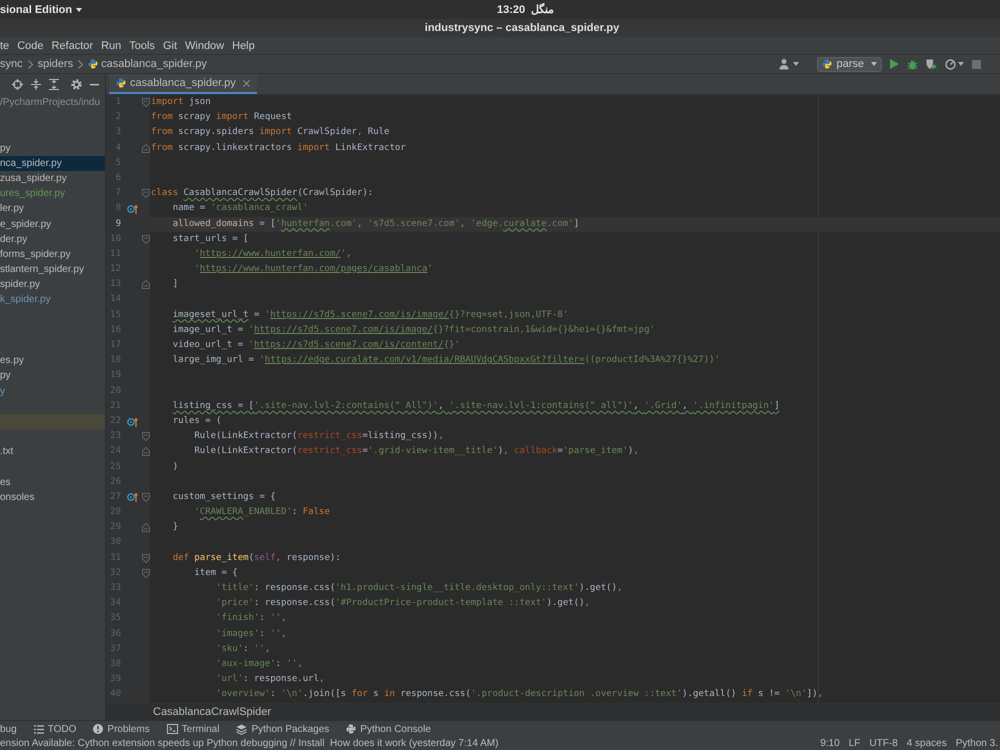  I want to click on code-line: large_img_url = 'https://edge.curalate.com/v1/media/RBAUVdgCASbpxxGt?filter=((productId%3A%27{}%27))', so click(446, 361).